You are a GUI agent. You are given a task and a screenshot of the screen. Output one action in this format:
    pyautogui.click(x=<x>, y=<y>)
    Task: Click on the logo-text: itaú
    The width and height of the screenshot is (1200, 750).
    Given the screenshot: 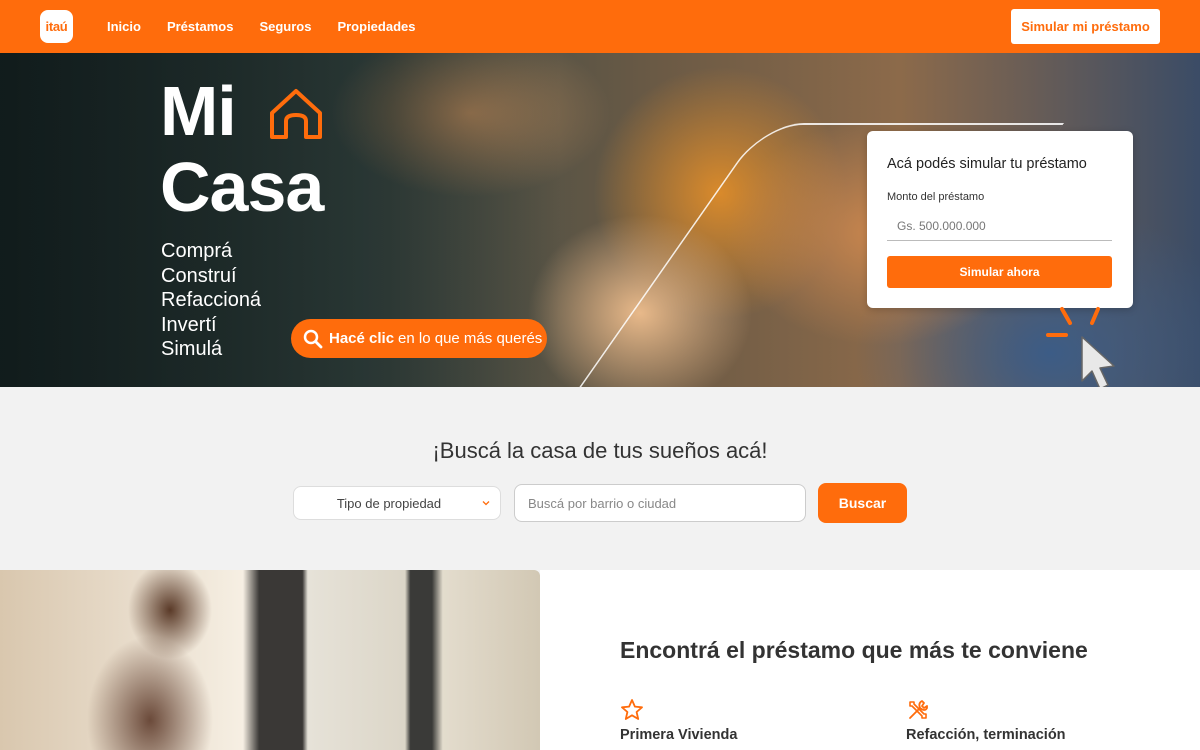 What is the action you would take?
    pyautogui.click(x=56, y=26)
    